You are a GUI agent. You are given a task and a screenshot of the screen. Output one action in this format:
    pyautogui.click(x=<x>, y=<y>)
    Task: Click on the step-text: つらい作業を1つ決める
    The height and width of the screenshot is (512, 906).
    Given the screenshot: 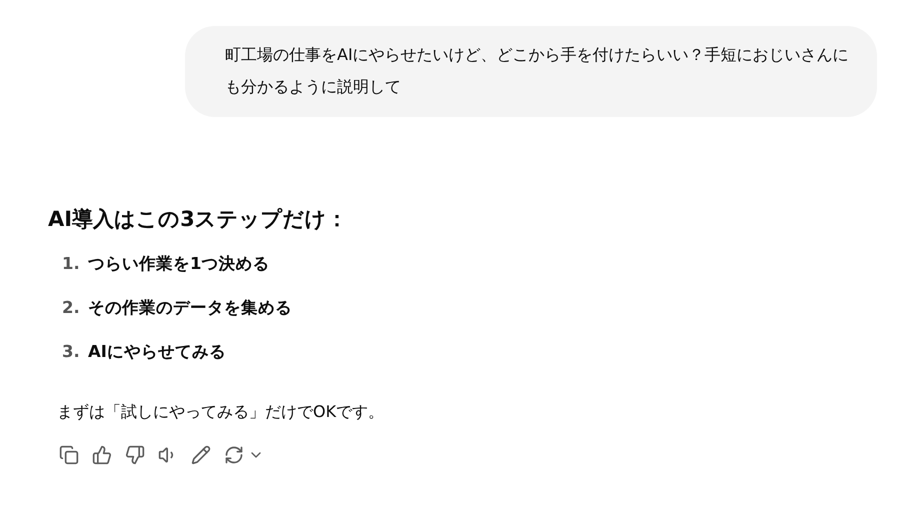 What is the action you would take?
    pyautogui.click(x=179, y=264)
    